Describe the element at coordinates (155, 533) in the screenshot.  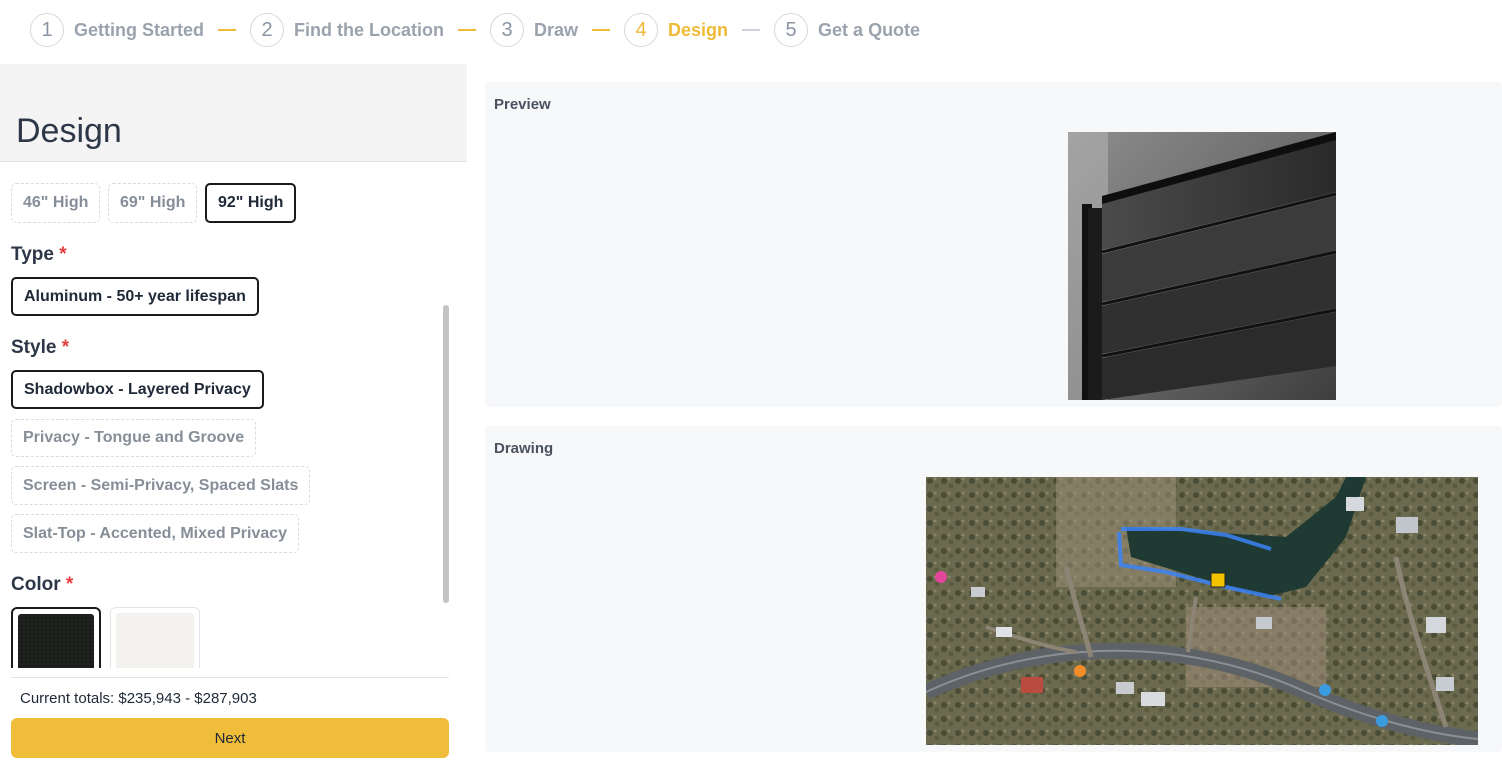
I see `style-option-slat-top: Slat-Top - Accented, Mixed Privacy` at that location.